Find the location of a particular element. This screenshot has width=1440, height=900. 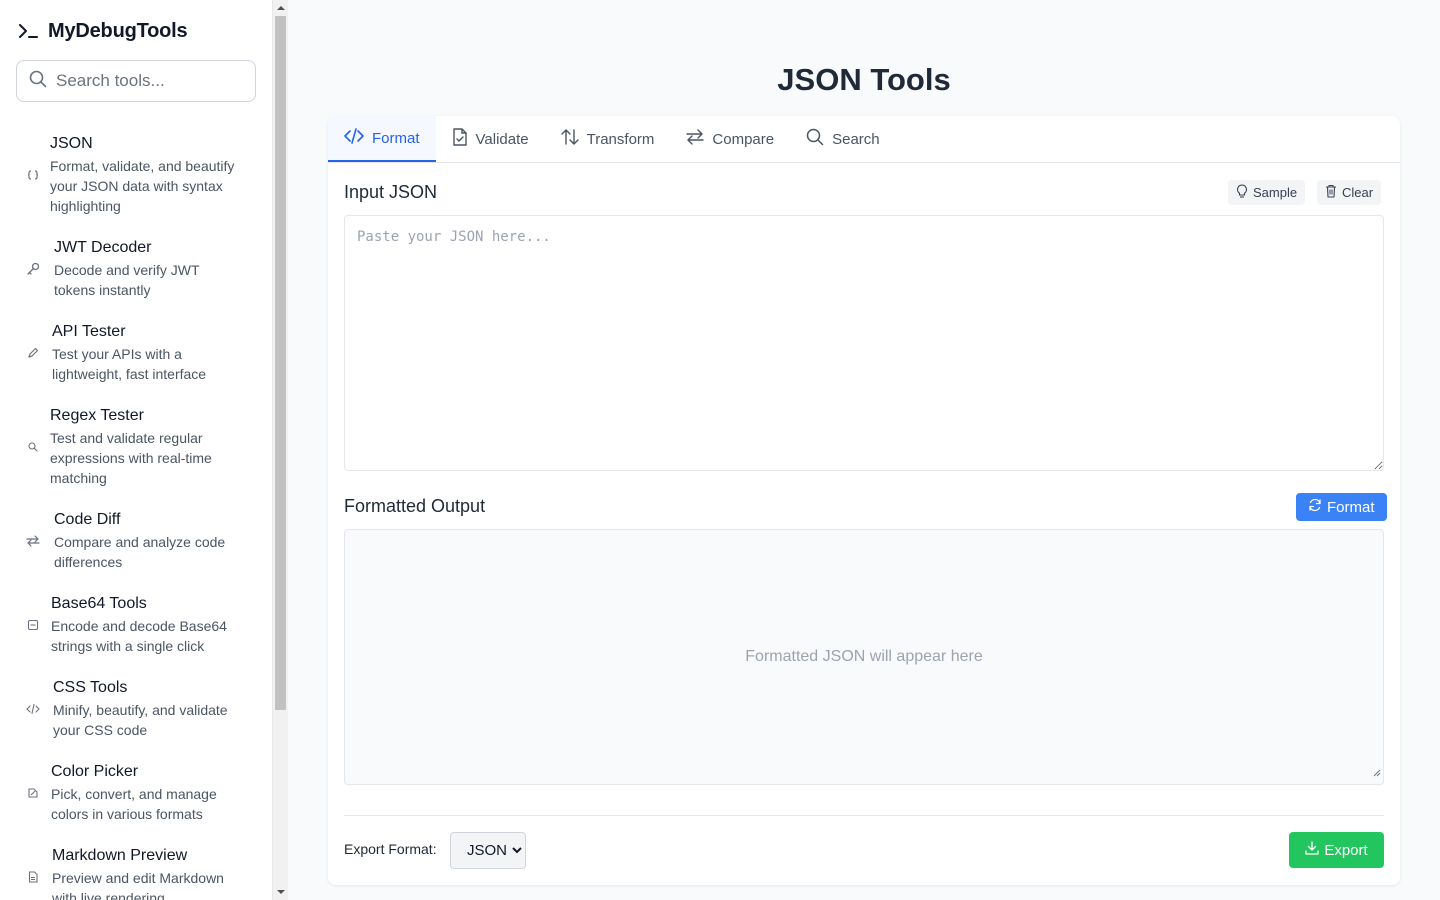

scroll-down-arrow-icon is located at coordinates (281, 892).